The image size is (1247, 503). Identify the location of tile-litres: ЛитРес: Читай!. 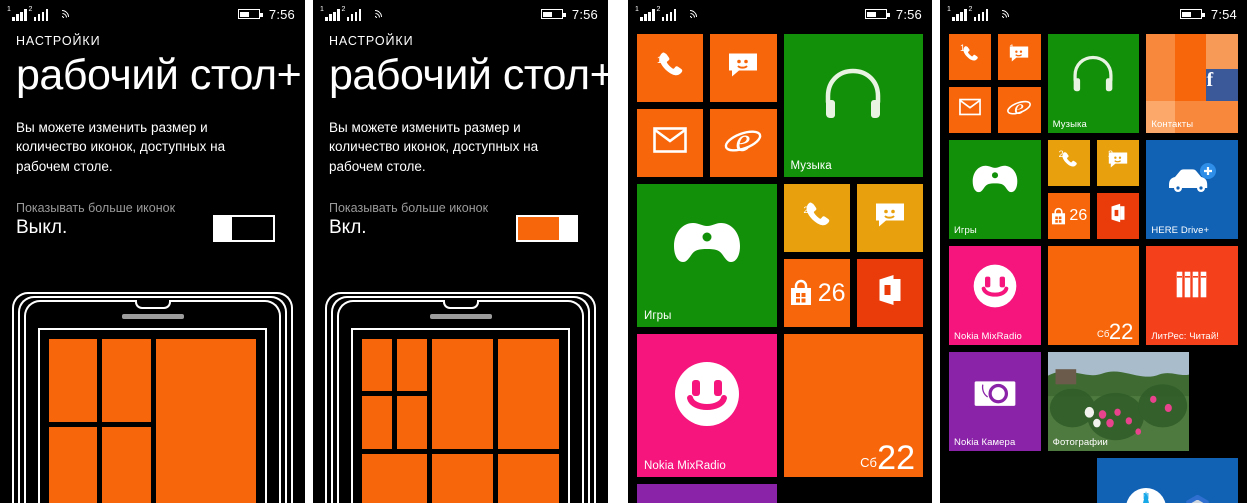
(1192, 295).